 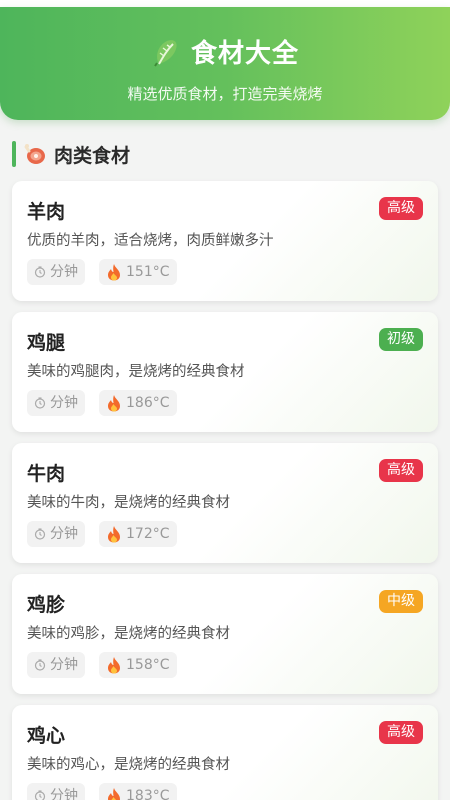 I want to click on ingredient-name: 羊肉, so click(x=46, y=212).